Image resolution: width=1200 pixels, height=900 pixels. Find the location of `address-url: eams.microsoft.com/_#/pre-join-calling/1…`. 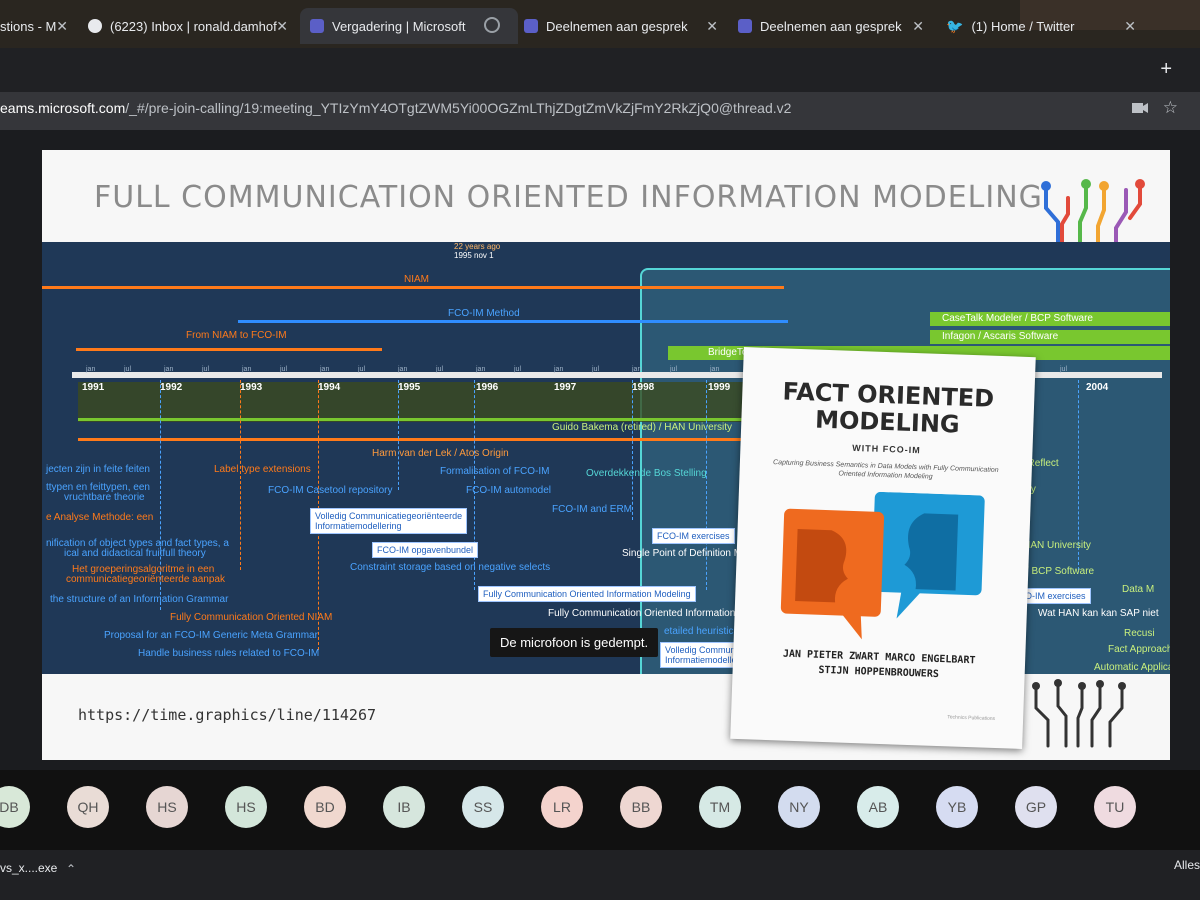

address-url: eams.microsoft.com/_#/pre-join-calling/1… is located at coordinates (395, 108).